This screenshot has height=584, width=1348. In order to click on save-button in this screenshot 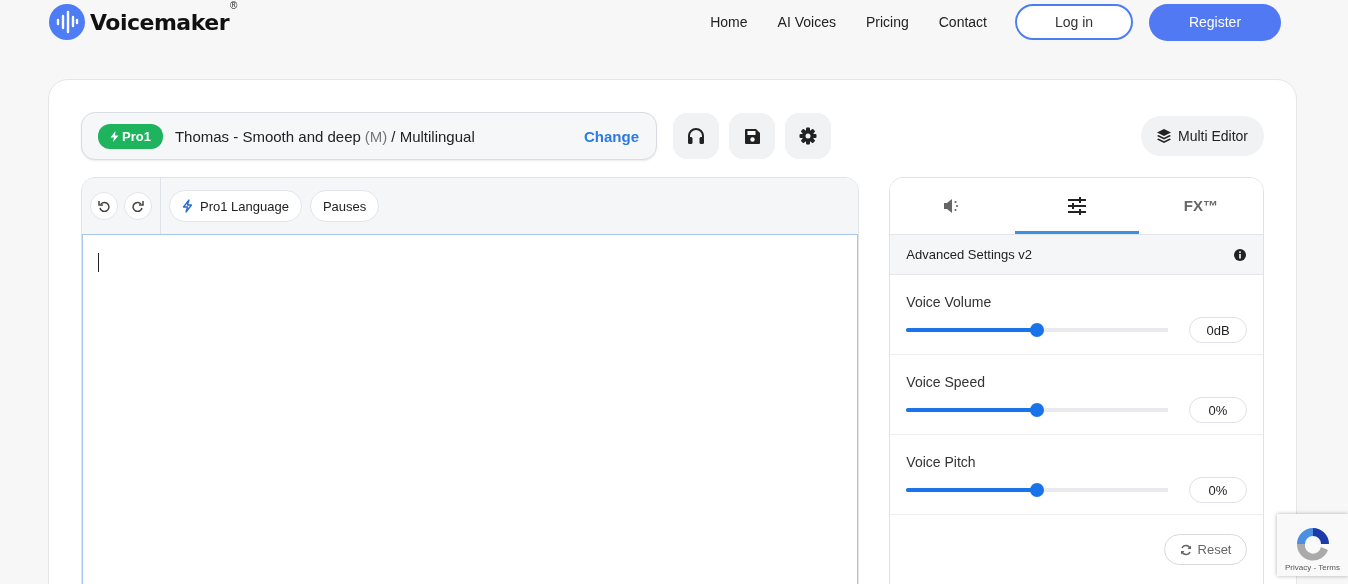, I will do `click(752, 136)`.